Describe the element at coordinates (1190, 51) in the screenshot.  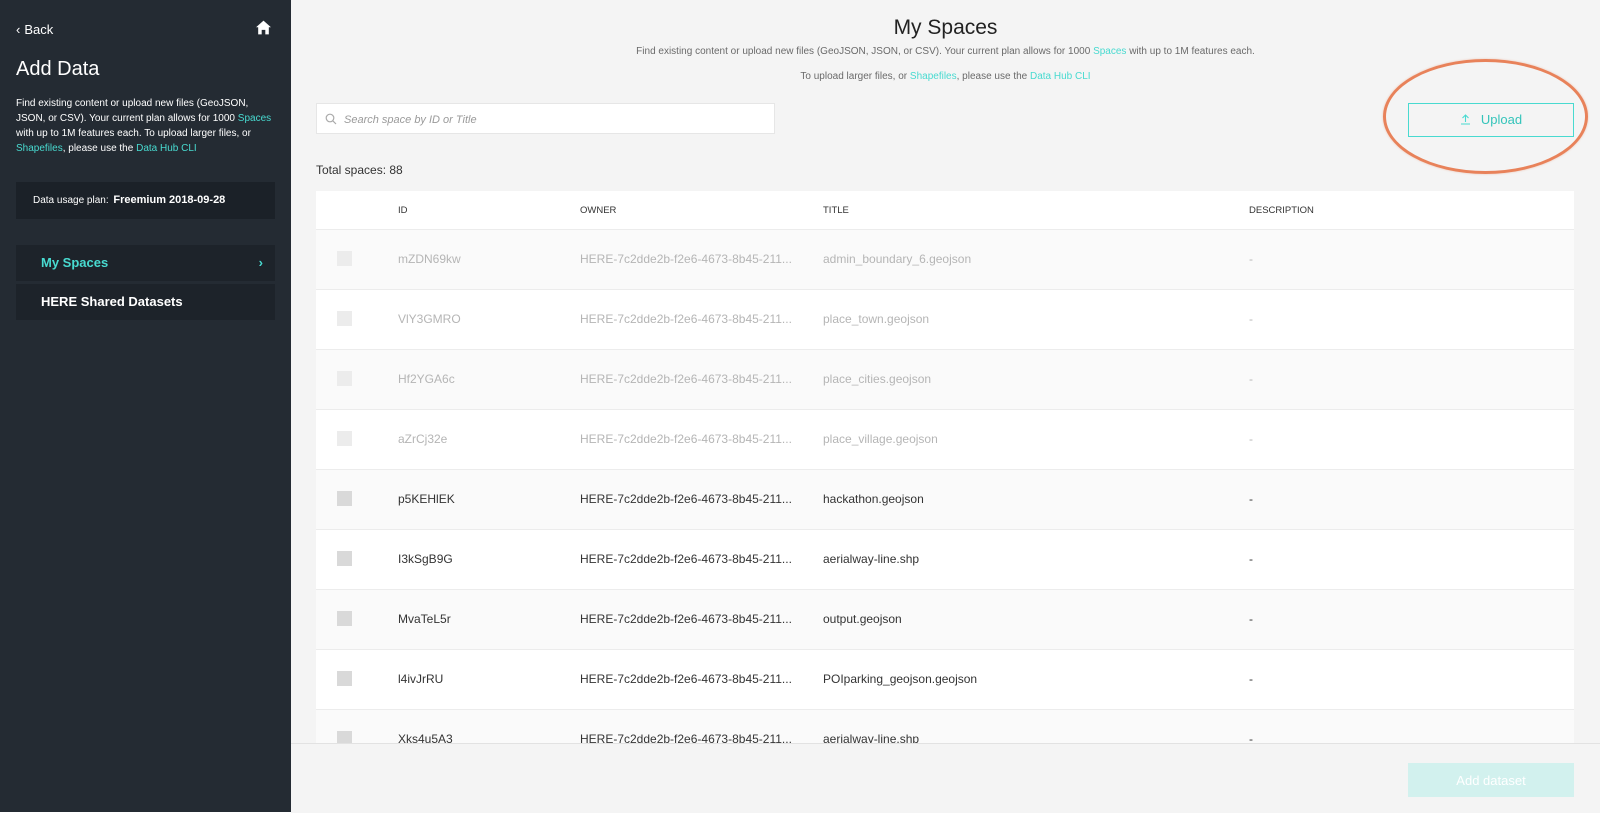
I see `subtitle-text: with up to 1M features each.` at that location.